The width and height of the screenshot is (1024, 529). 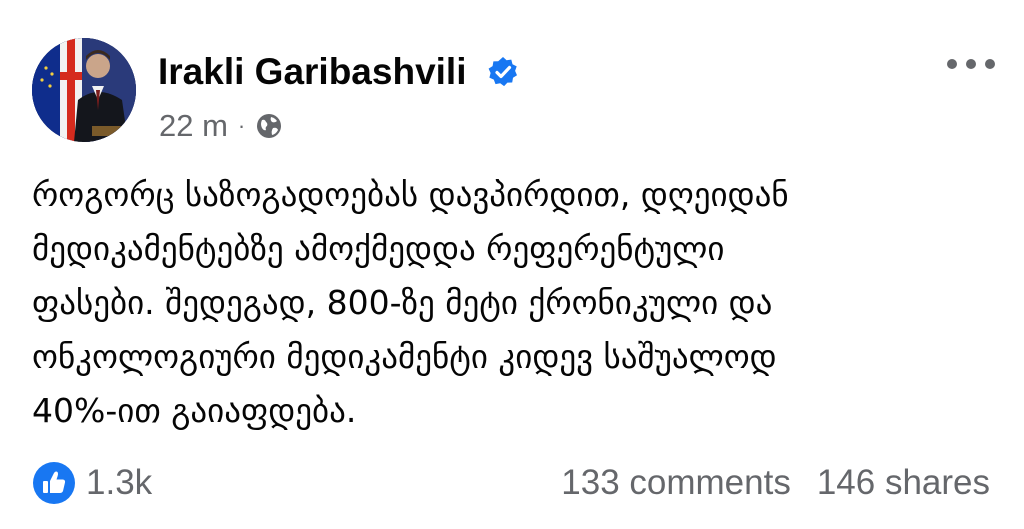 I want to click on like-icon, so click(x=54, y=483).